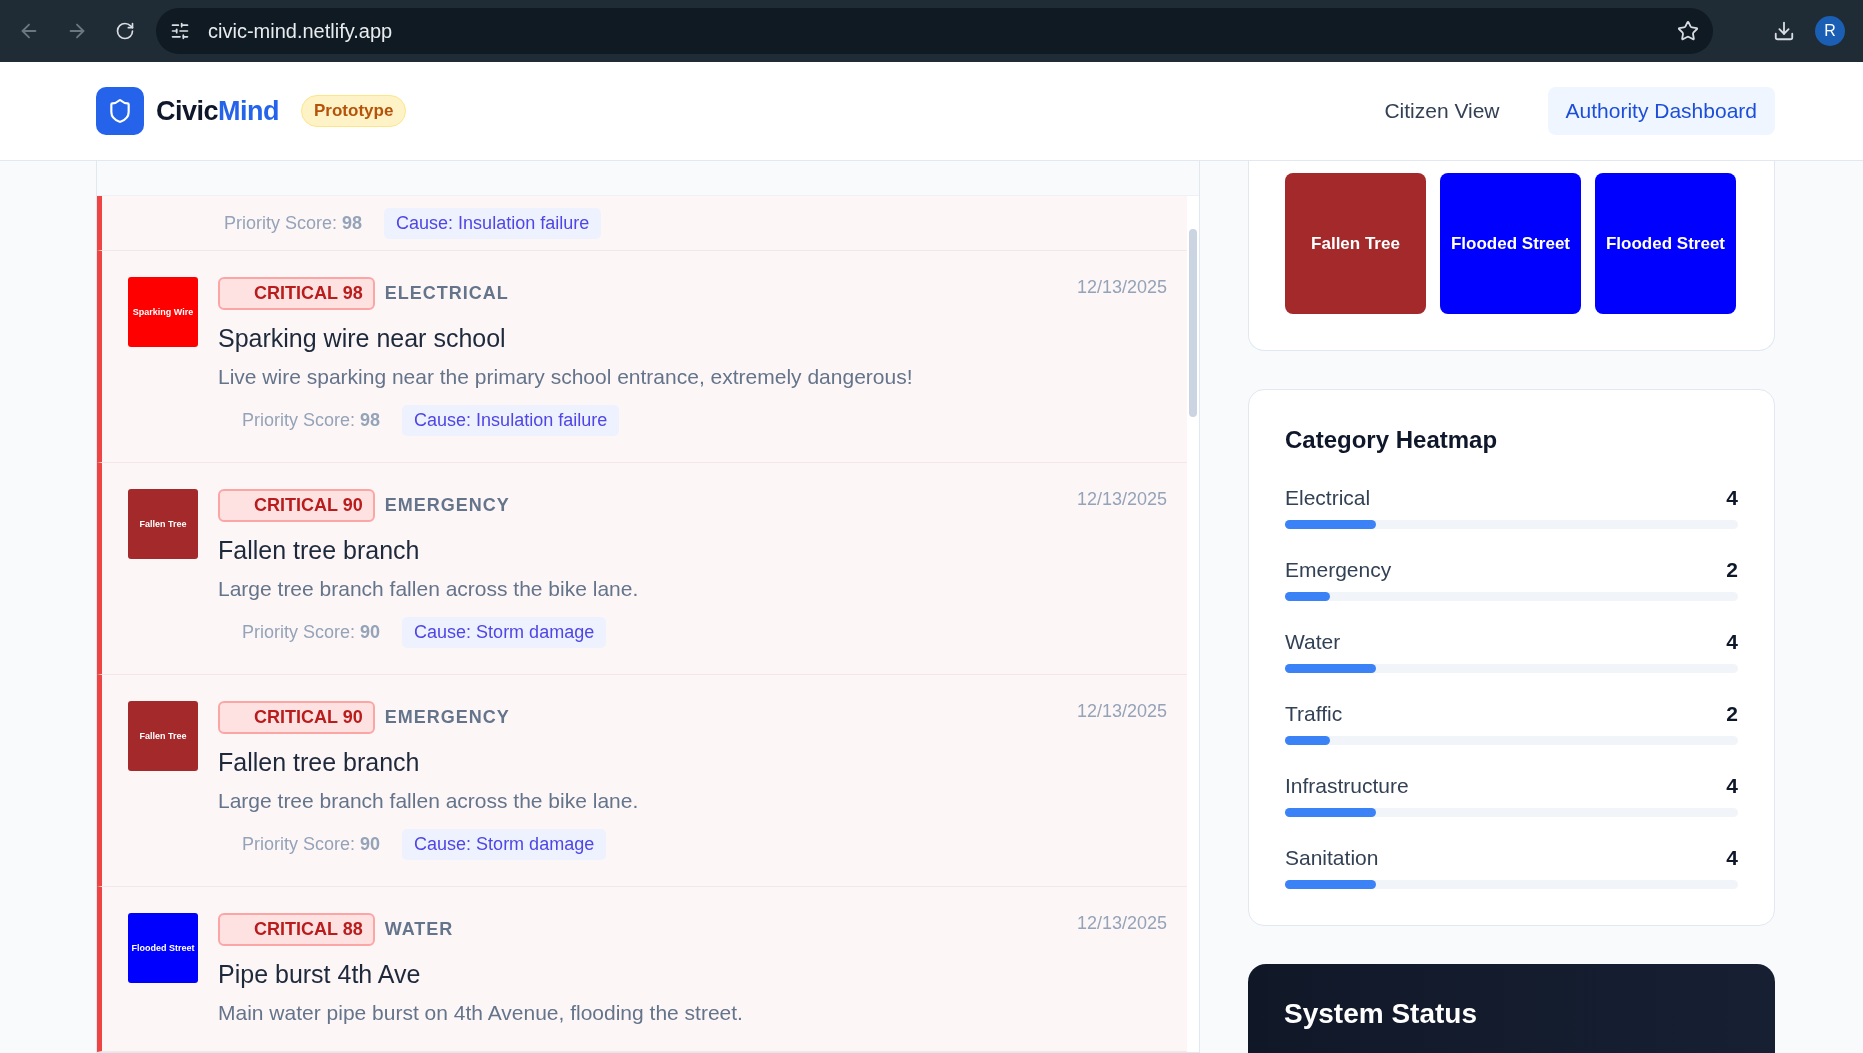 This screenshot has height=1053, width=1863. I want to click on category-name: Water, so click(1313, 642).